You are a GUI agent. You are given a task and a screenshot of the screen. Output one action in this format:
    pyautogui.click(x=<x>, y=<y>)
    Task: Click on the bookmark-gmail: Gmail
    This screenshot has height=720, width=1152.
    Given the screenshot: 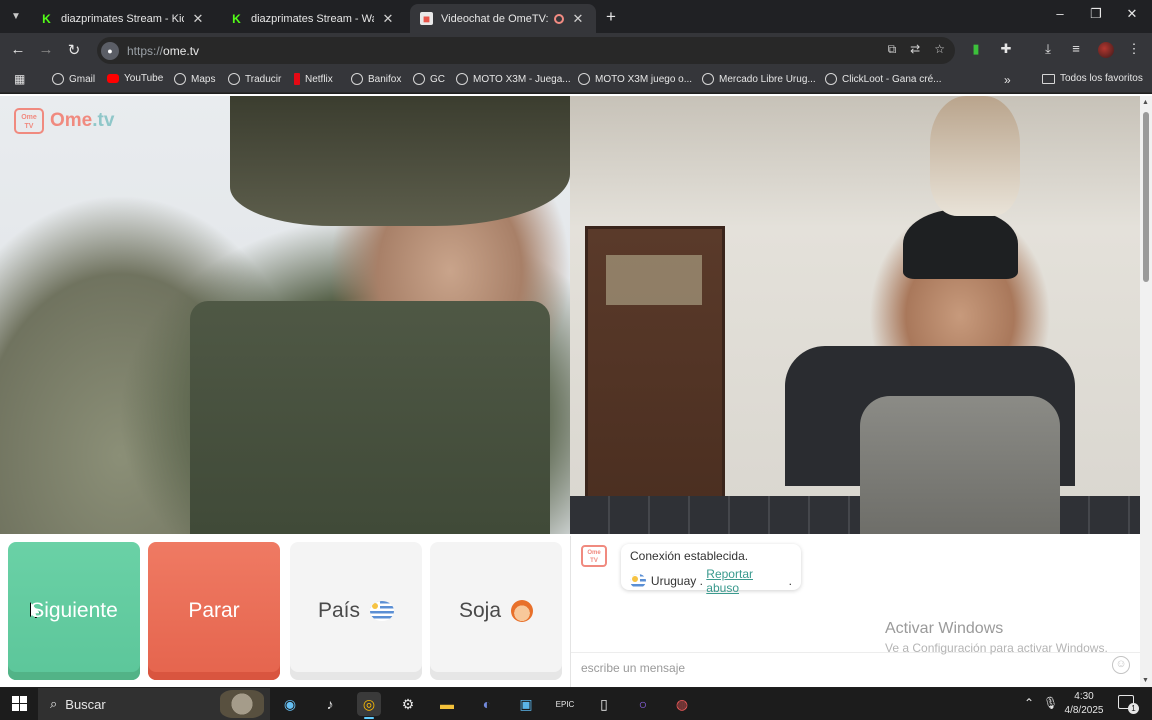 What is the action you would take?
    pyautogui.click(x=73, y=79)
    